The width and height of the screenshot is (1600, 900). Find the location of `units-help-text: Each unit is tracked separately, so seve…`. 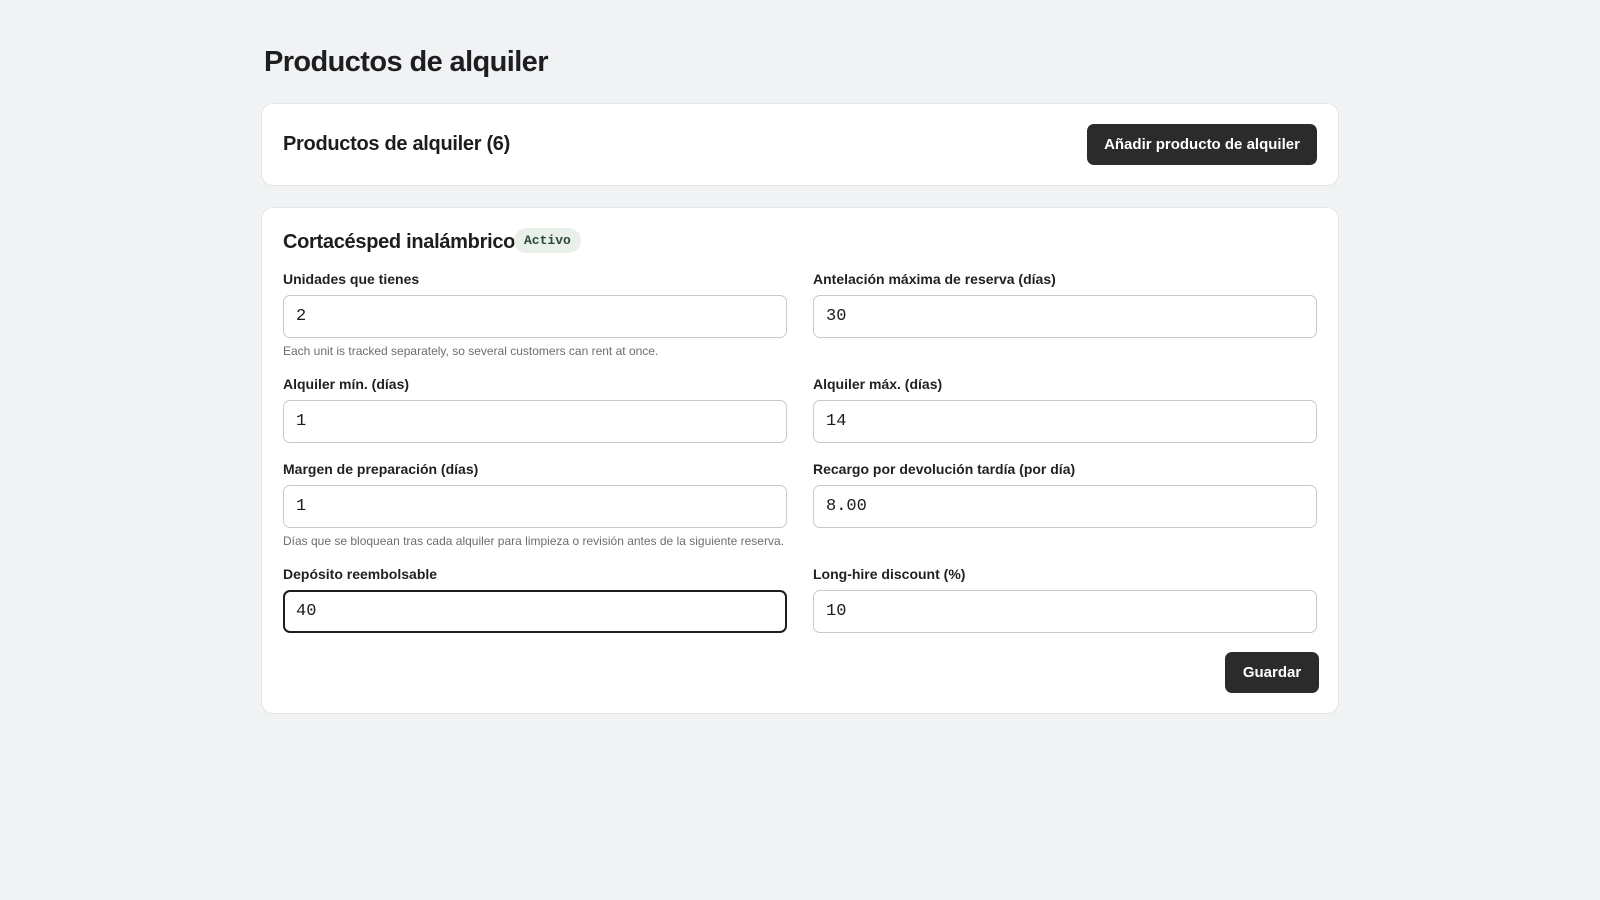

units-help-text: Each unit is tracked separately, so seve… is located at coordinates (471, 351).